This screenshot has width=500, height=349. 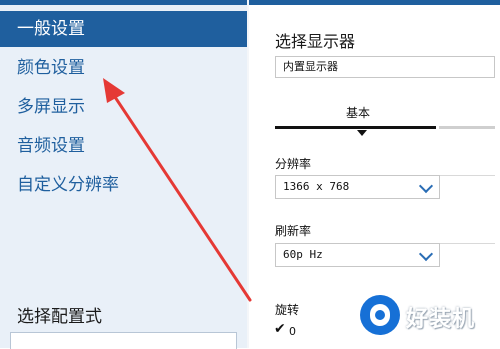 What do you see at coordinates (280, 329) in the screenshot?
I see `check-icon: ✔` at bounding box center [280, 329].